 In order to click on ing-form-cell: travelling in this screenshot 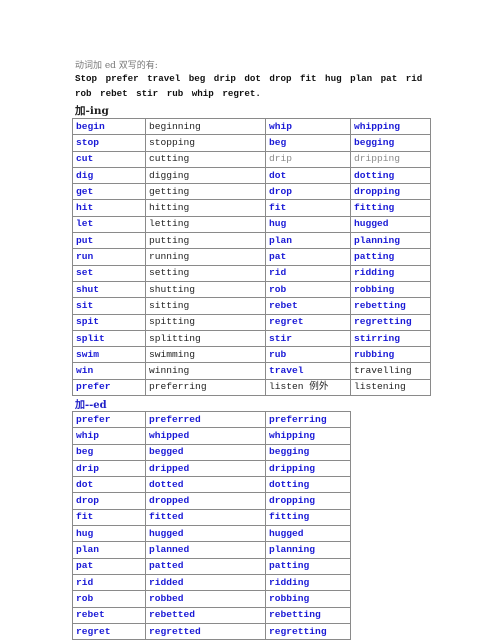, I will do `click(390, 371)`.